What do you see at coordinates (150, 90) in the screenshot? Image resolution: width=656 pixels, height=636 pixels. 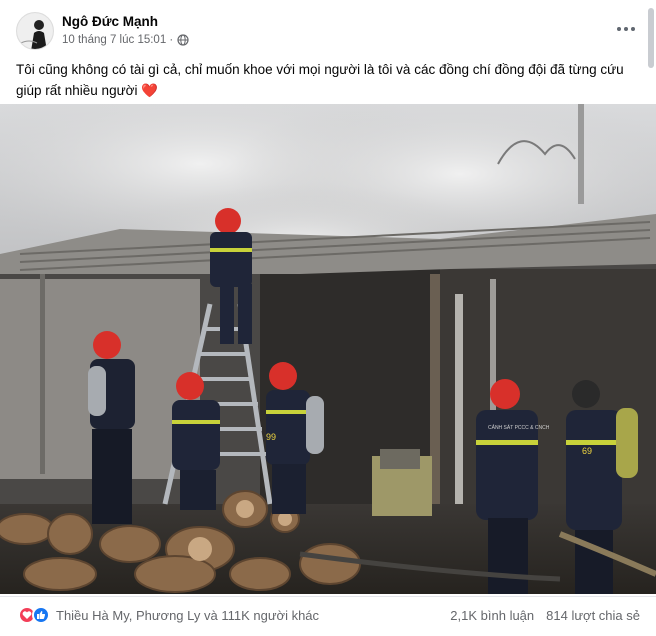 I see `heart-emoji: ❤️` at bounding box center [150, 90].